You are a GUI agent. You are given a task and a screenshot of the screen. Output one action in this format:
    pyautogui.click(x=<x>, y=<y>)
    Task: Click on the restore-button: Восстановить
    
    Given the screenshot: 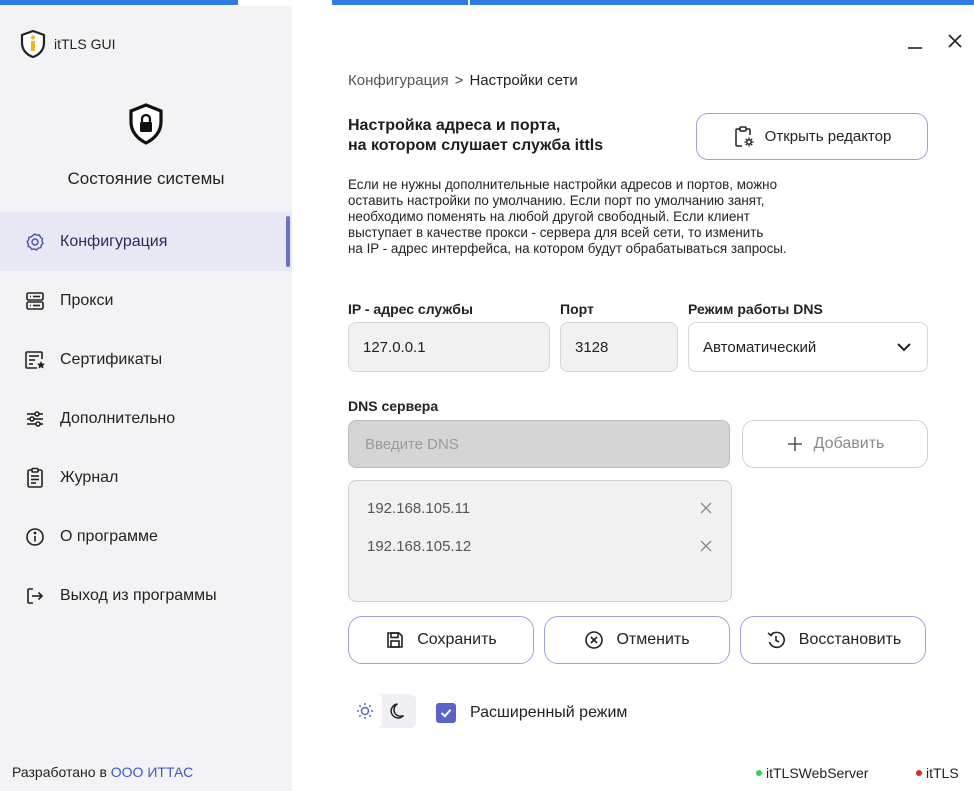 What is the action you would take?
    pyautogui.click(x=833, y=640)
    